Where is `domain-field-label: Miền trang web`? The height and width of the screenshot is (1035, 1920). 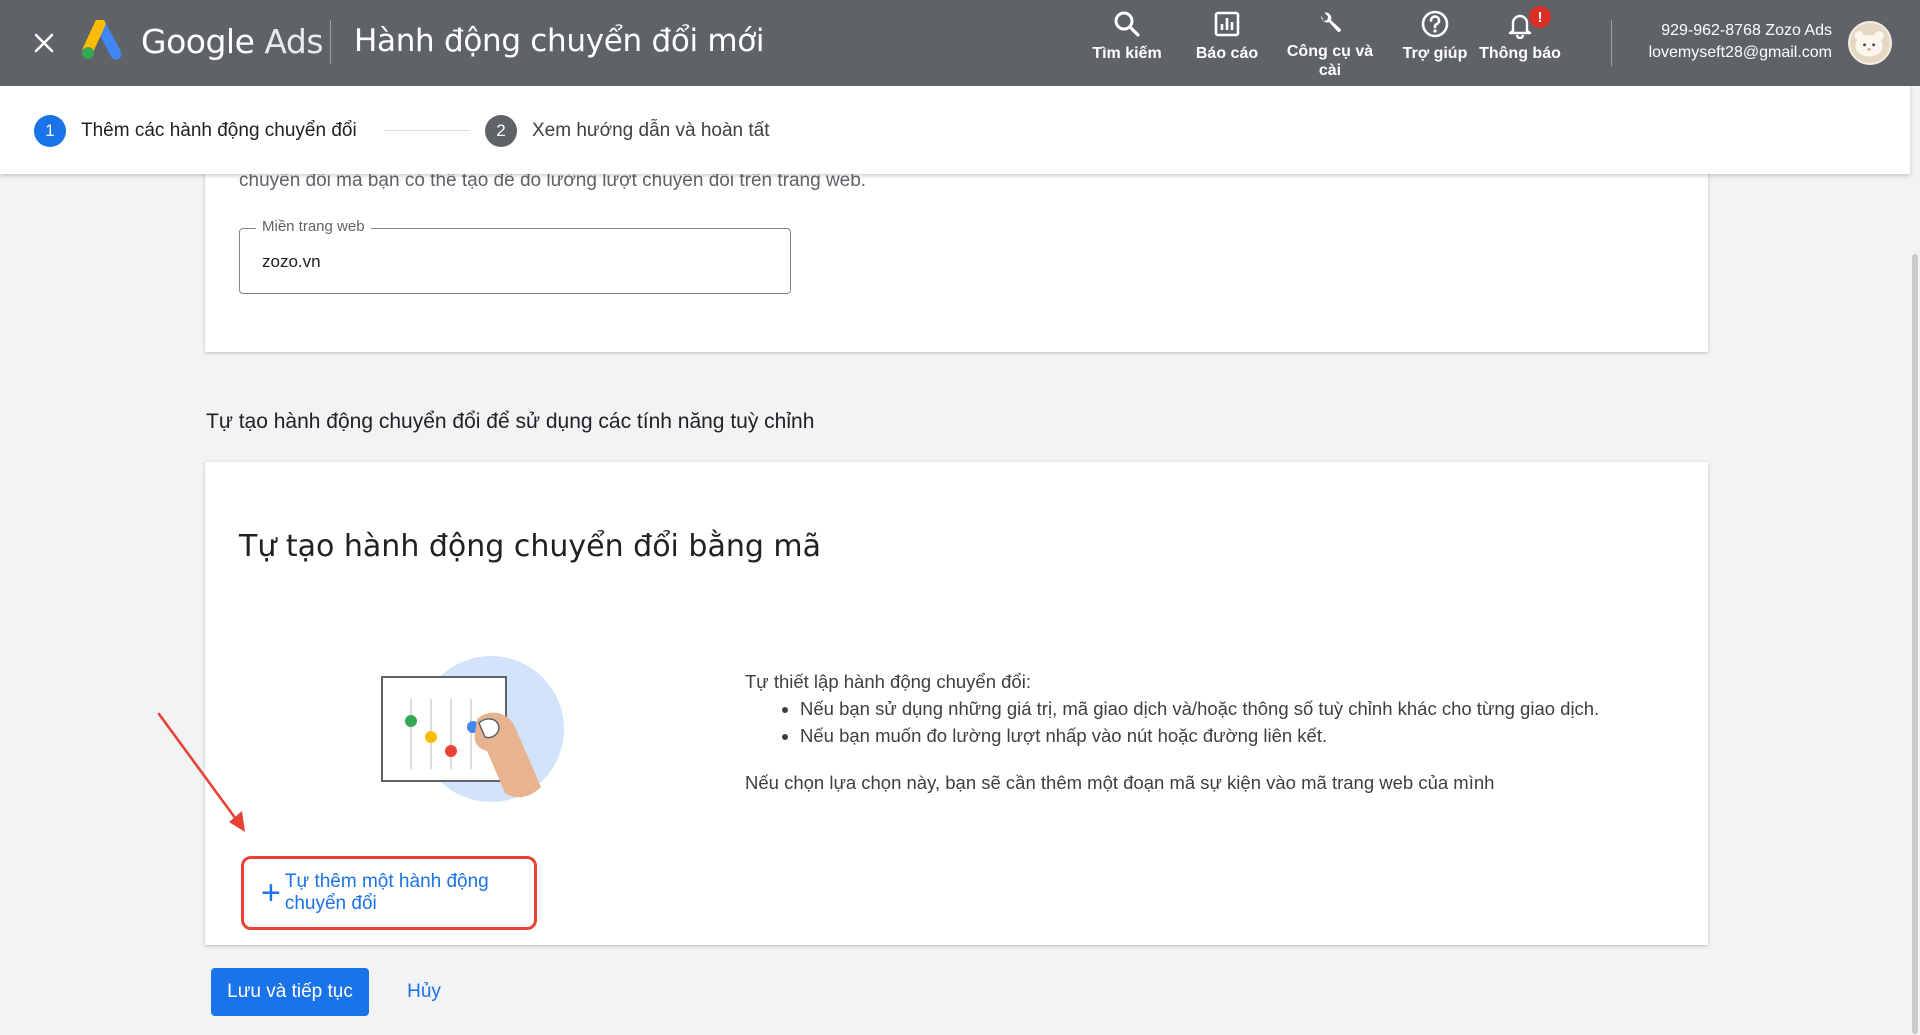
domain-field-label: Miền trang web is located at coordinates (313, 226).